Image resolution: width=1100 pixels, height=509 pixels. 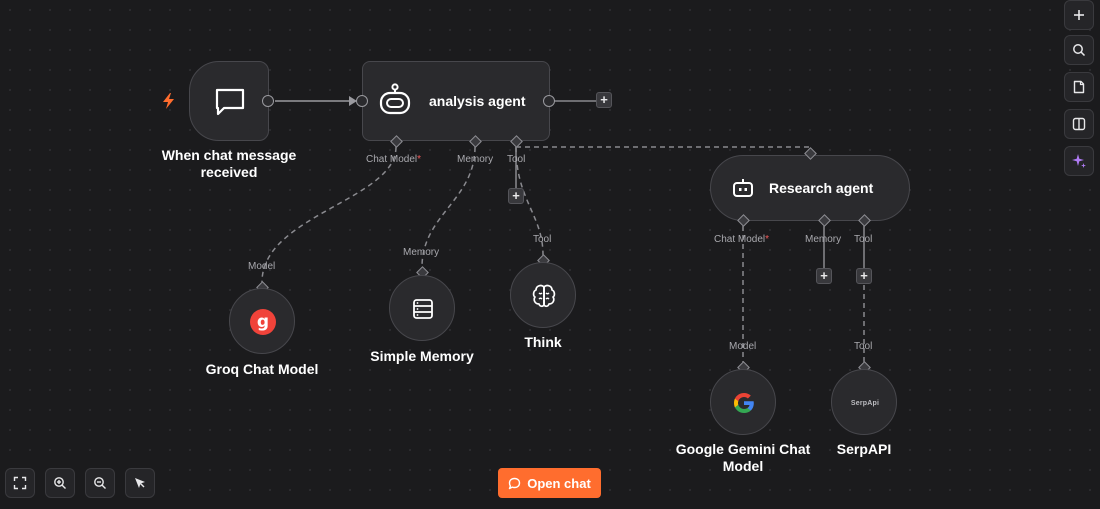 I want to click on simple-memory-label: Simple Memory, so click(x=422, y=356).